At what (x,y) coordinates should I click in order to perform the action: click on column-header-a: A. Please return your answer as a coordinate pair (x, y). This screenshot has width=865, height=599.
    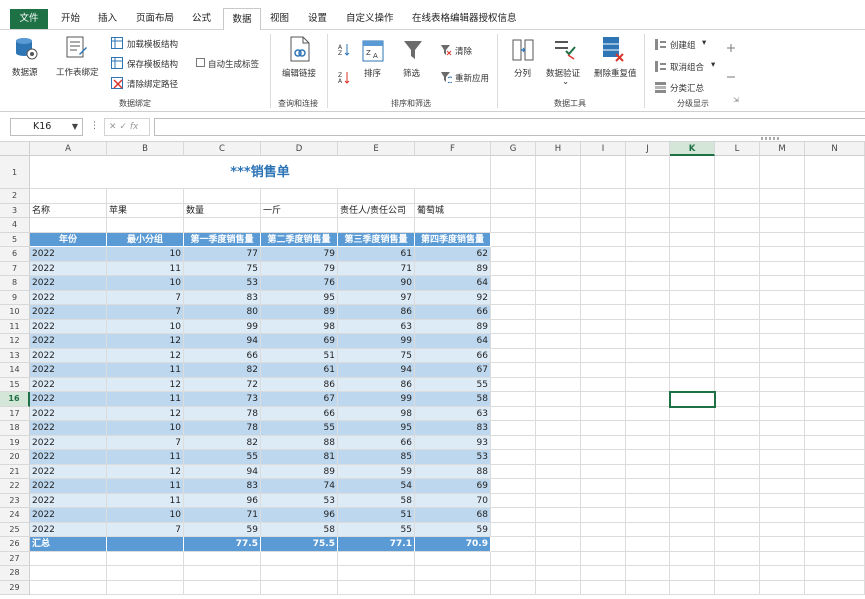
    Looking at the image, I should click on (68, 149).